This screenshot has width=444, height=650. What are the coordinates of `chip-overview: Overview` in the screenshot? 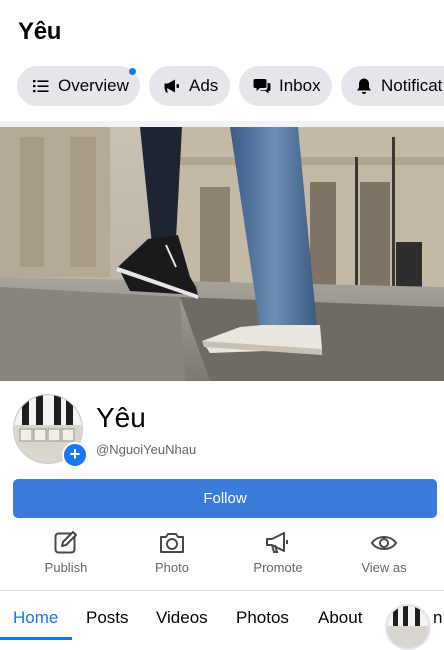 It's located at (78, 86).